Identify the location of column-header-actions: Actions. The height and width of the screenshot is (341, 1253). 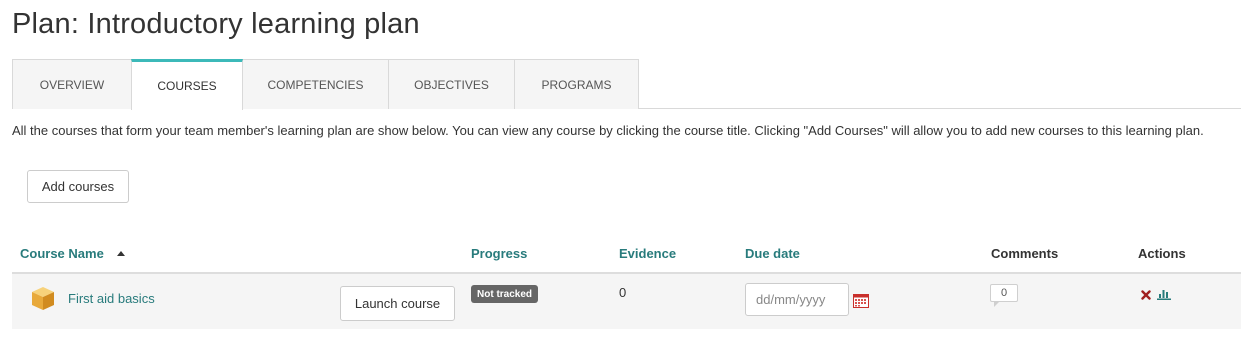
(1162, 253).